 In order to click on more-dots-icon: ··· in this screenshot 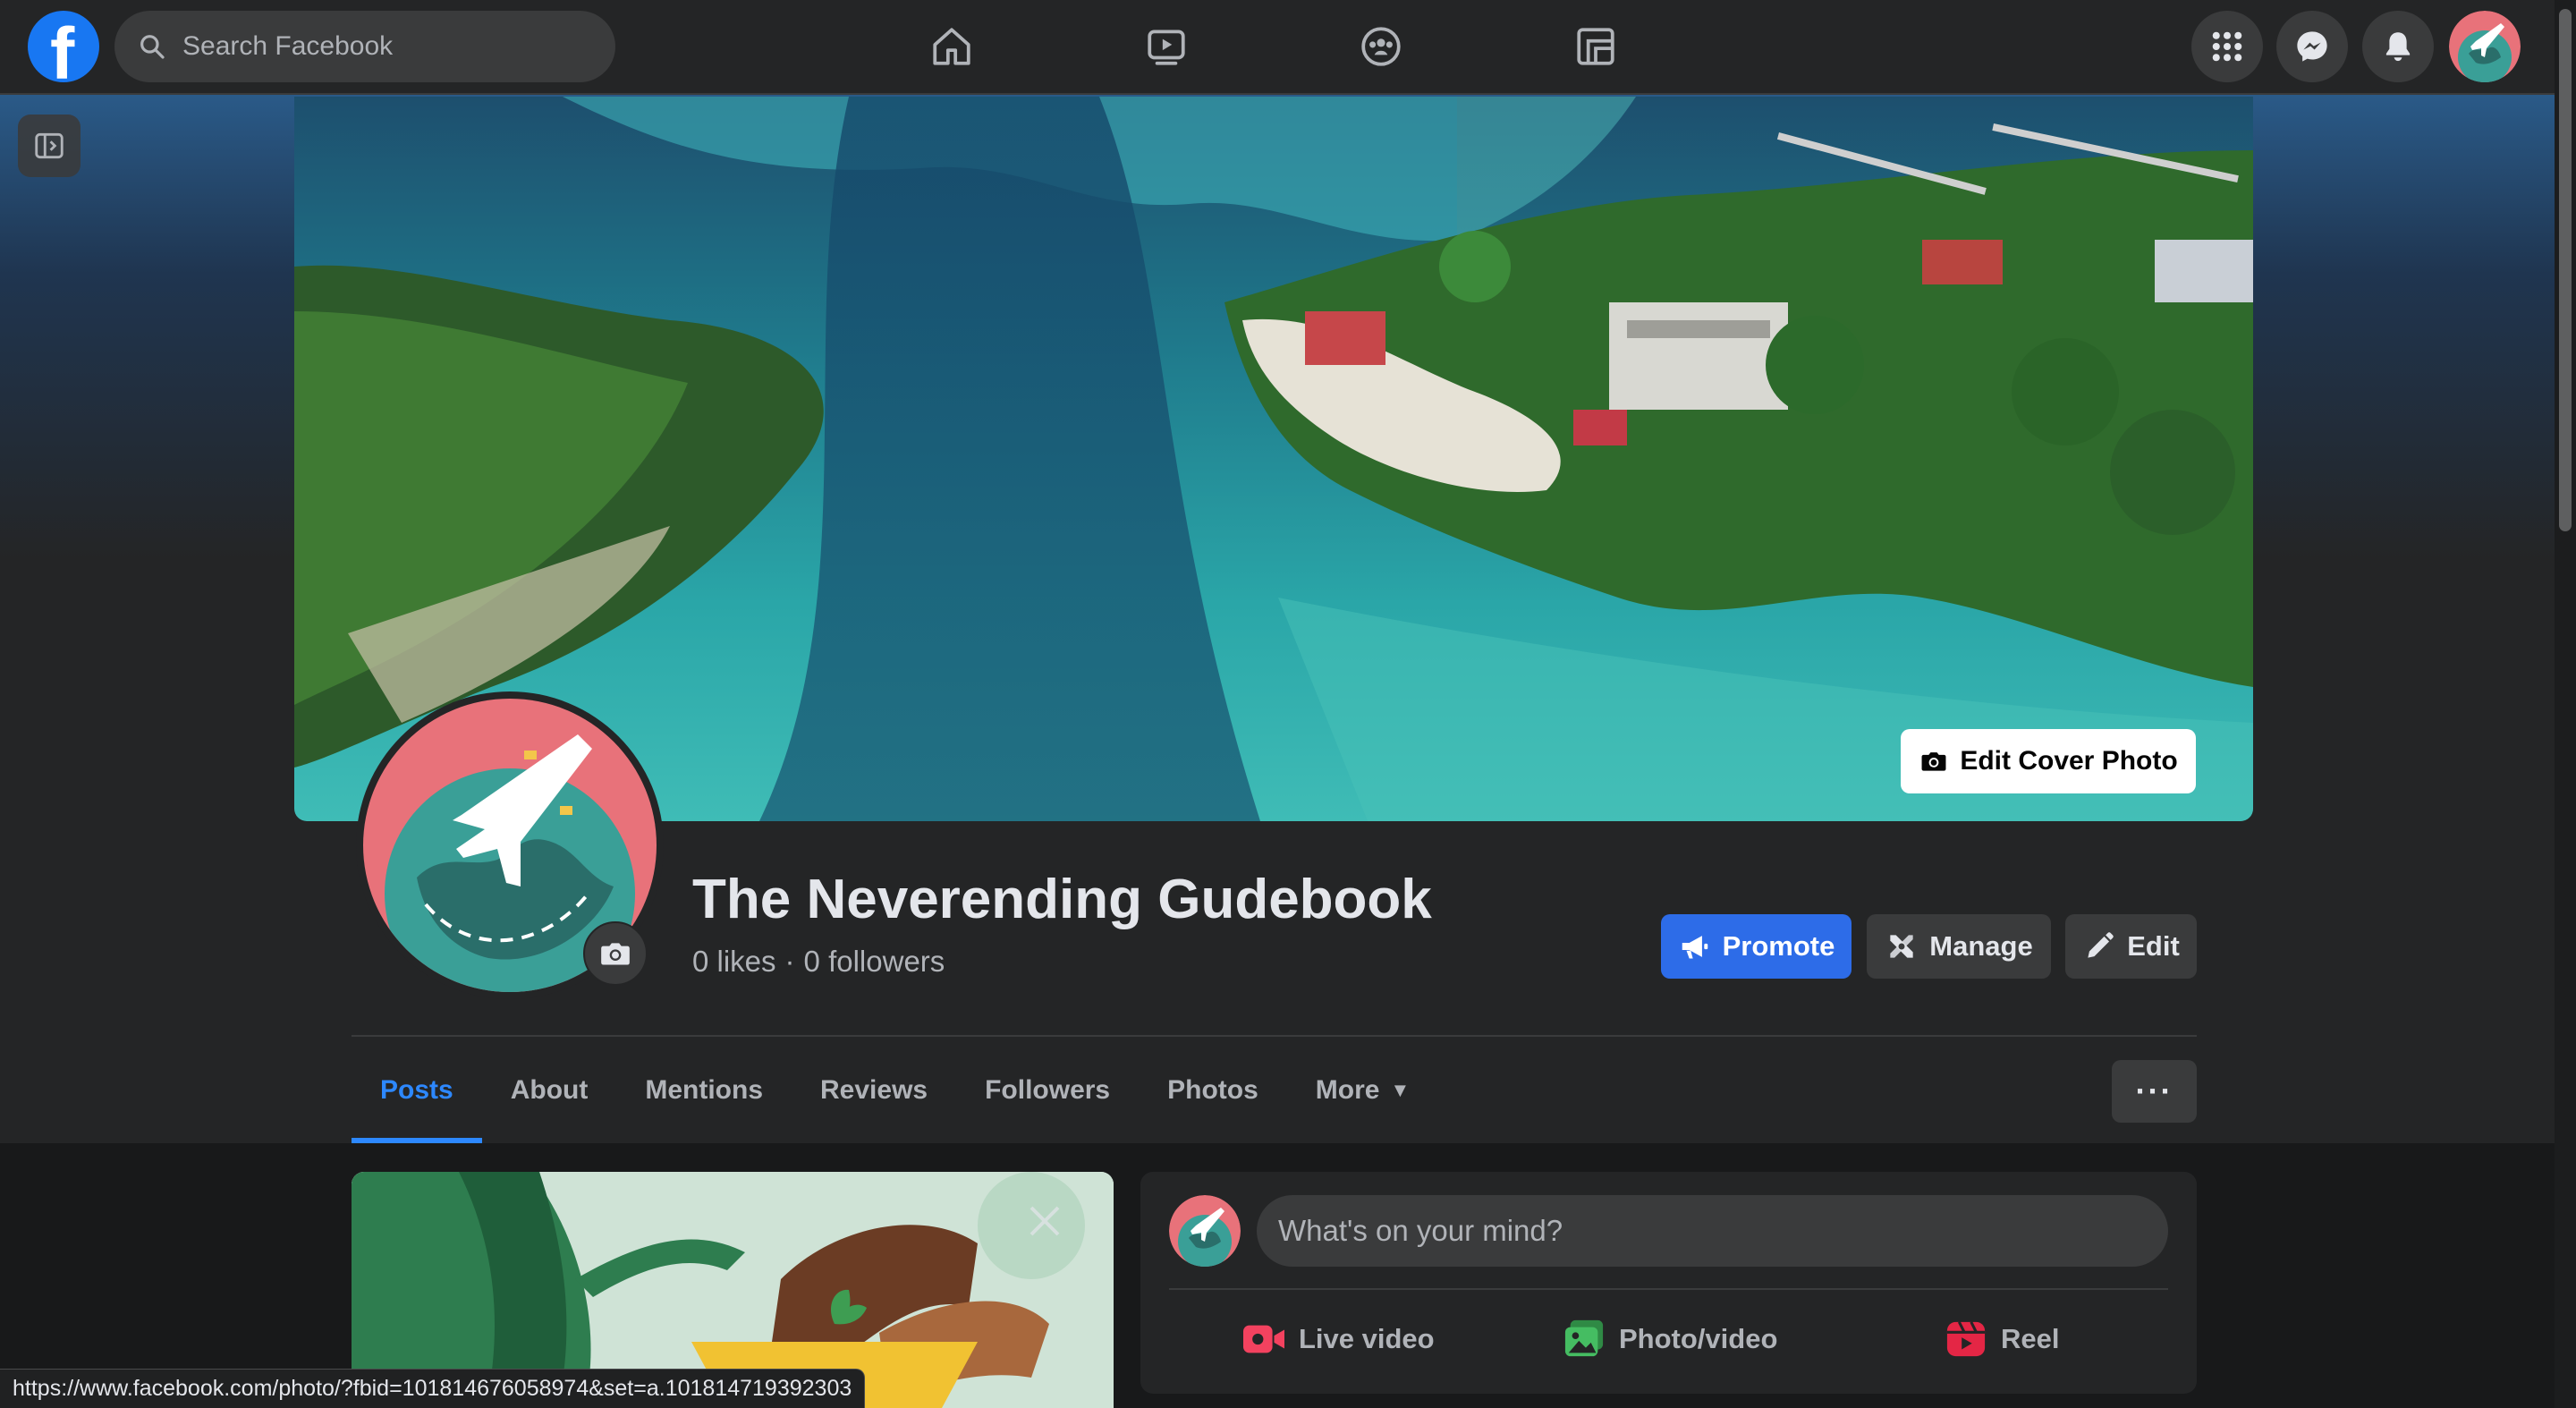, I will do `click(2154, 1091)`.